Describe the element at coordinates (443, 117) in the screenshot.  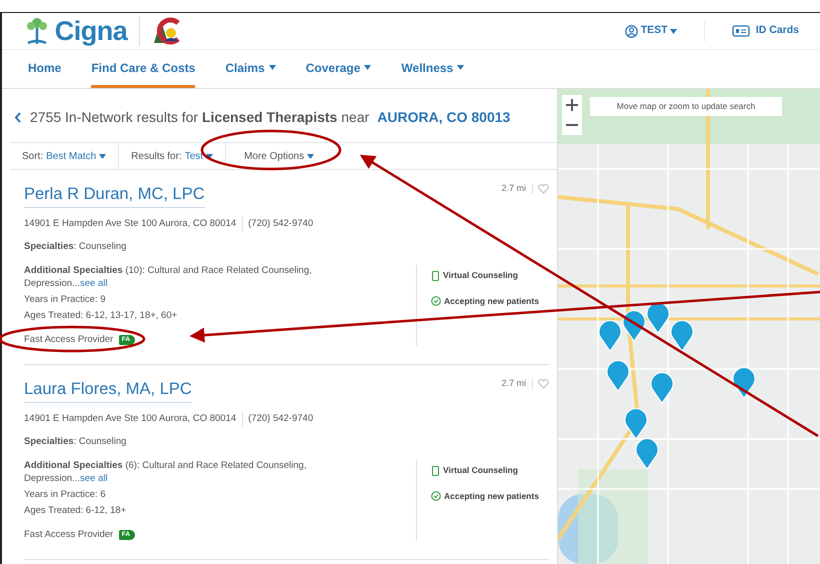
I see `location-link: AURORA, CO 80013` at that location.